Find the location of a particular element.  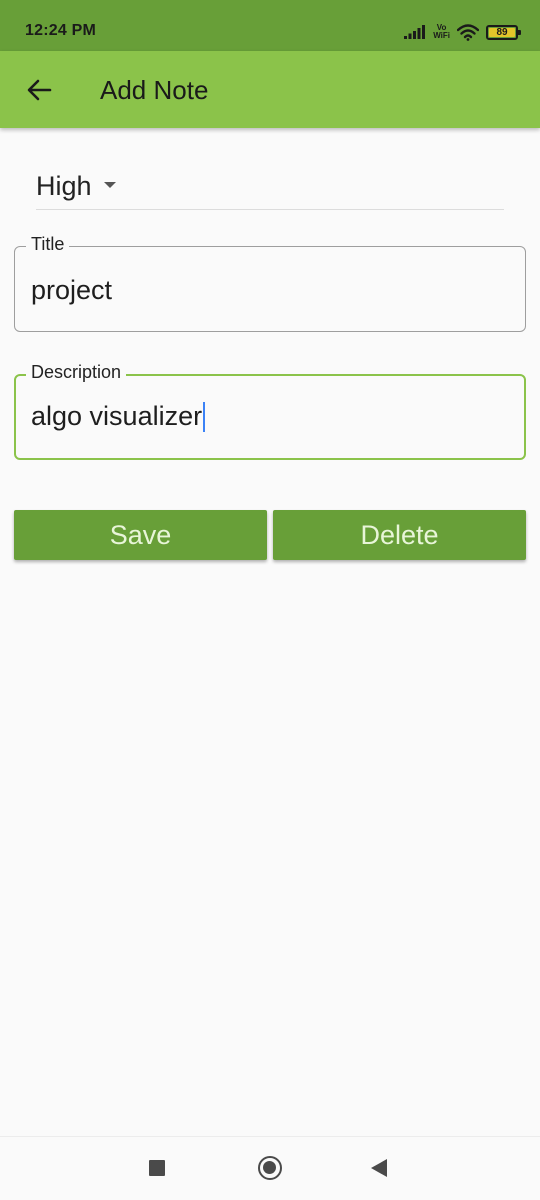

priority-dropdown: High is located at coordinates (270, 189).